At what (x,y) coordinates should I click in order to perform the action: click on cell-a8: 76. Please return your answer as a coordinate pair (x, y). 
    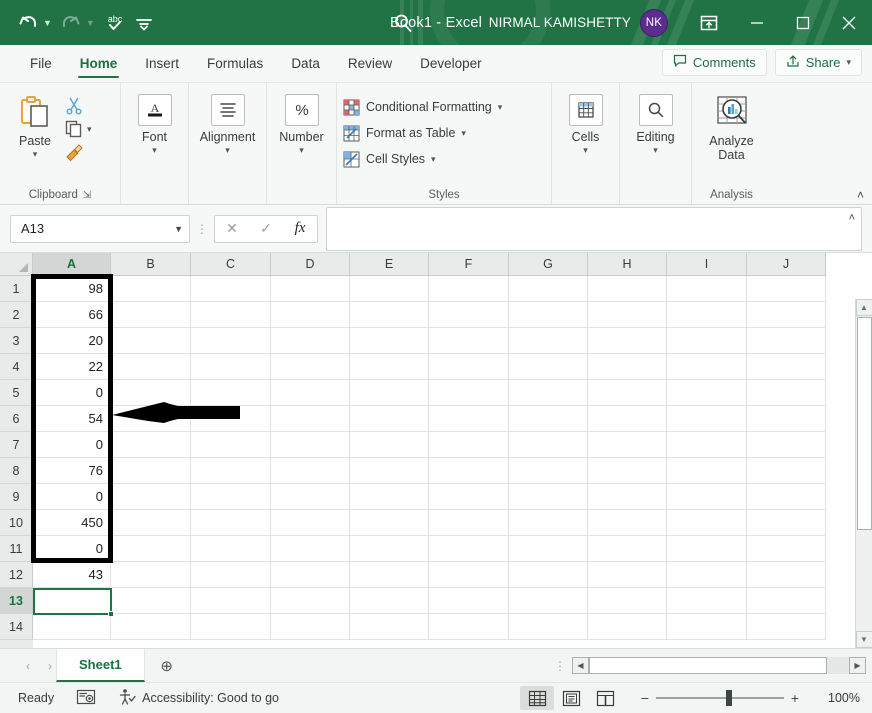
    Looking at the image, I should click on (72, 471).